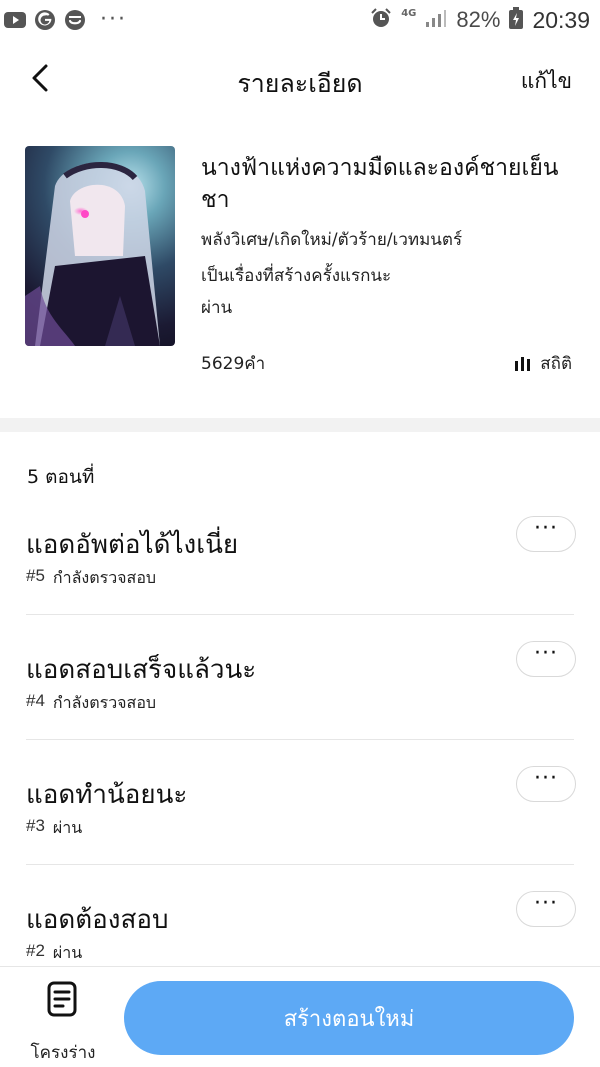 The height and width of the screenshot is (1067, 600). I want to click on battery-percent: 82%, so click(478, 19).